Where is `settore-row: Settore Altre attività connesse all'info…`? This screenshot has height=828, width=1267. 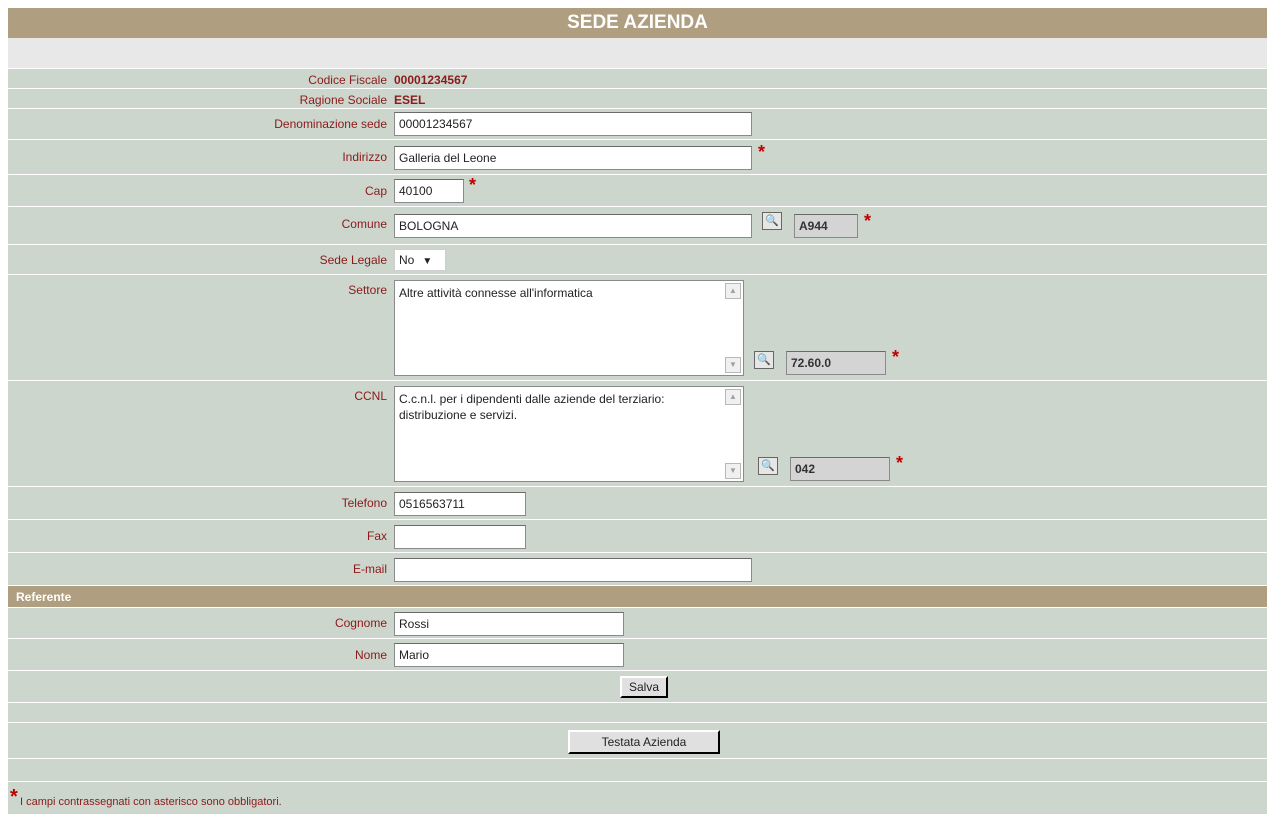
settore-row: Settore Altre attività connesse all'info… is located at coordinates (637, 327).